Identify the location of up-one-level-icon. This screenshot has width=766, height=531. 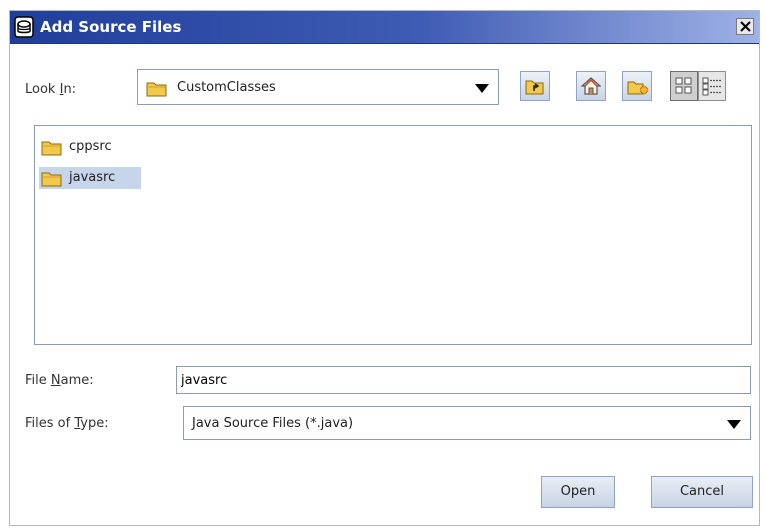
(534, 87).